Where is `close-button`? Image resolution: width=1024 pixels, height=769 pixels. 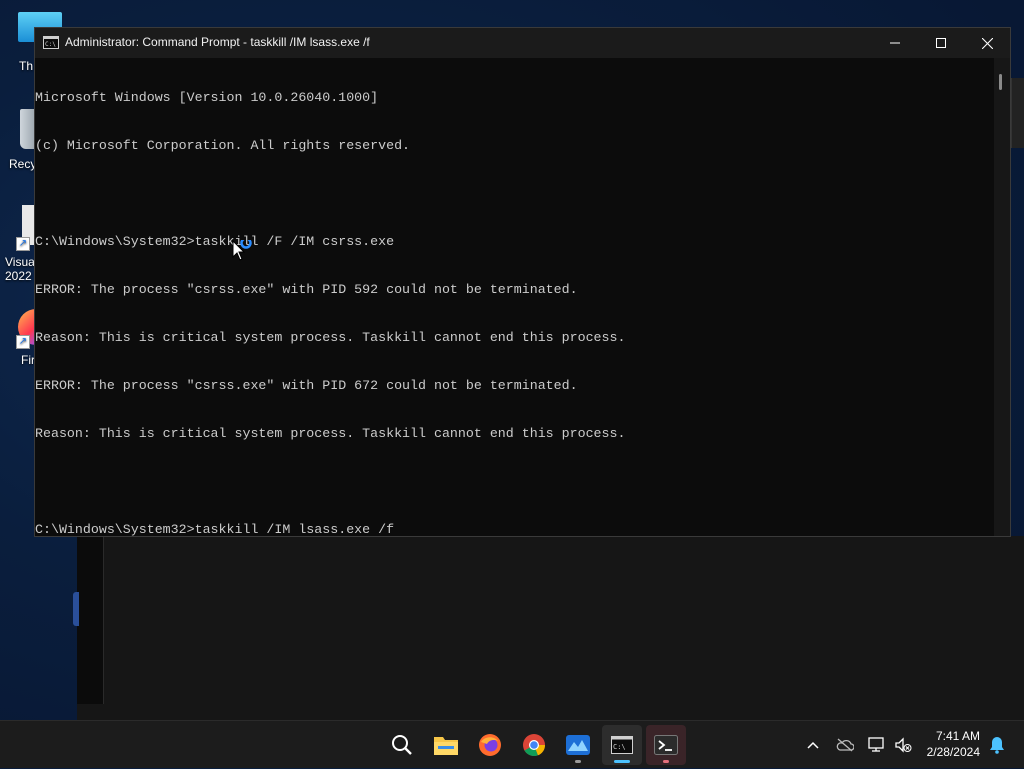
close-button is located at coordinates (987, 43).